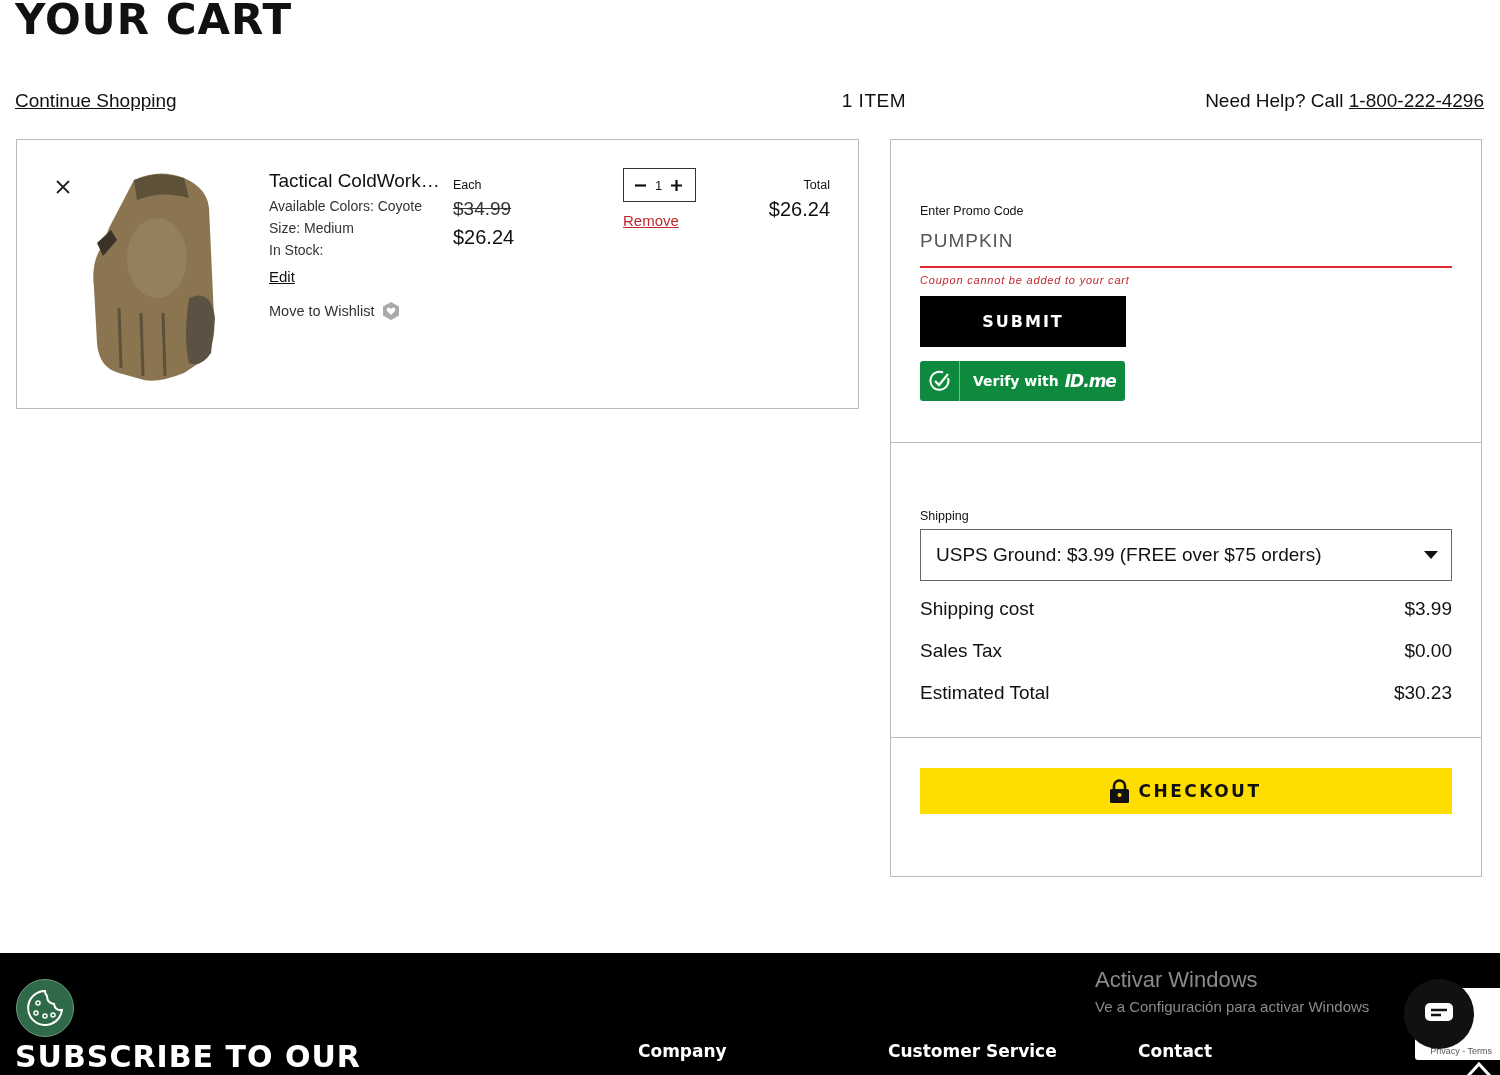 The image size is (1500, 1075). I want to click on product-attribute: In Stock:, so click(297, 250).